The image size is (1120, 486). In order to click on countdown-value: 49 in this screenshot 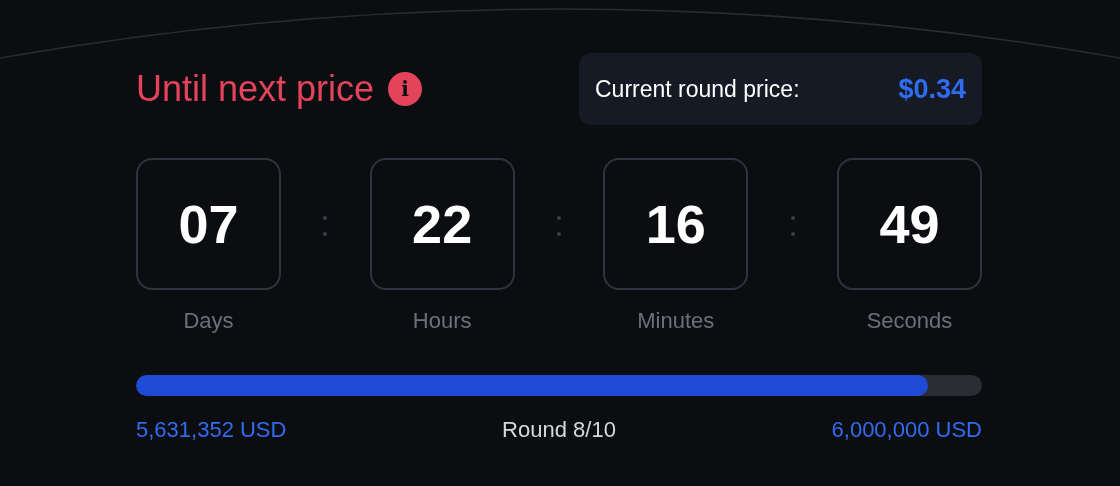, I will do `click(909, 224)`.